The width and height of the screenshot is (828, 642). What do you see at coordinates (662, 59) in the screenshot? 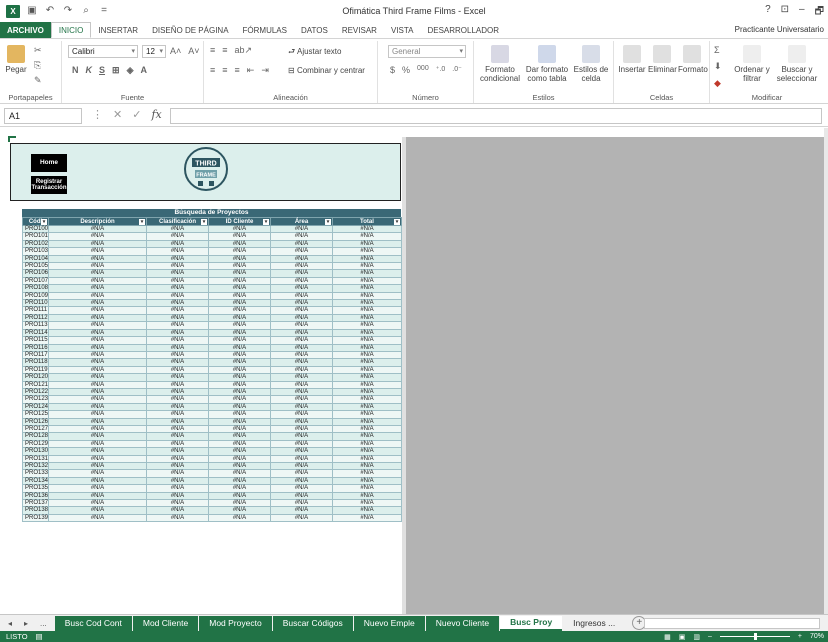
I see `delete-cells-button: Eliminar` at bounding box center [662, 59].